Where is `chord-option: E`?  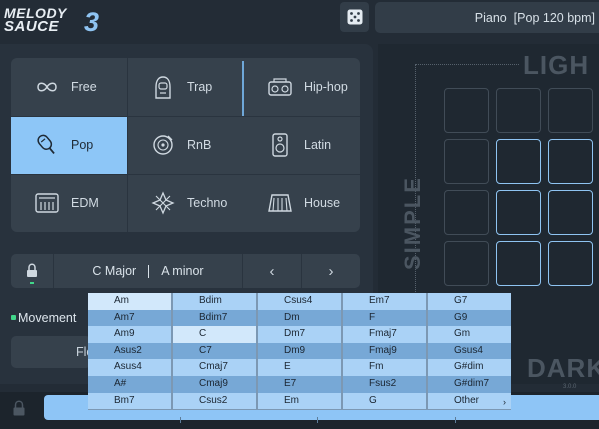 chord-option: E is located at coordinates (299, 367).